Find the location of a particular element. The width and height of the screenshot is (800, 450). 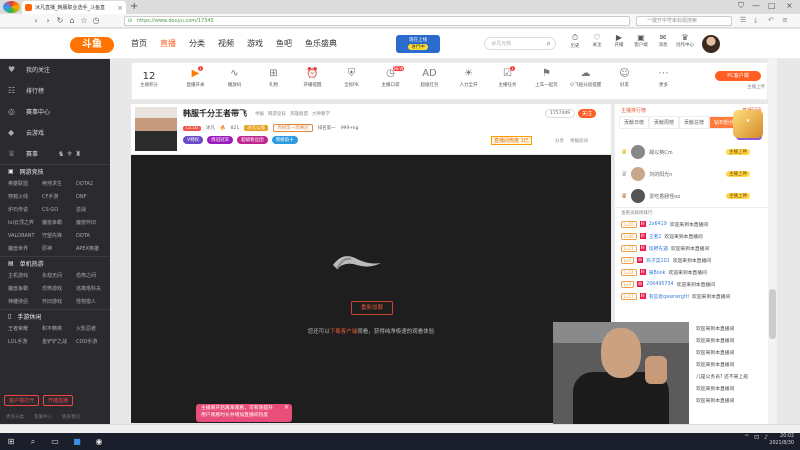

close-toast-icon: × is located at coordinates (286, 408).